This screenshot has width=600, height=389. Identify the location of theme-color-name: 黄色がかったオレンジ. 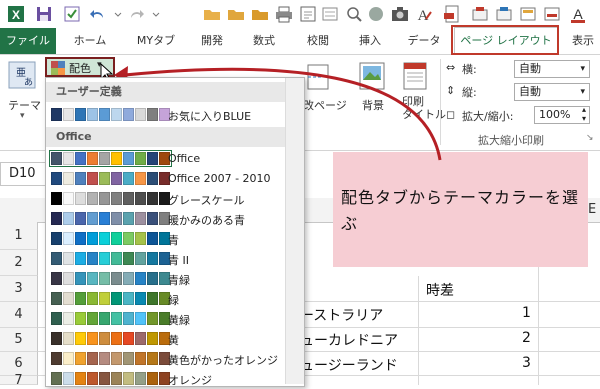
(223, 360).